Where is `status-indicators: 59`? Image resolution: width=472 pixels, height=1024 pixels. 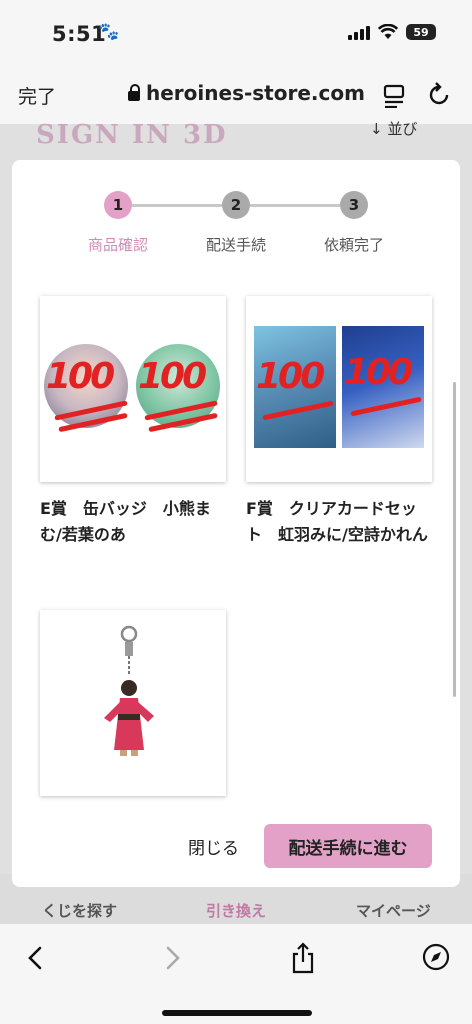
status-indicators: 59 is located at coordinates (392, 32).